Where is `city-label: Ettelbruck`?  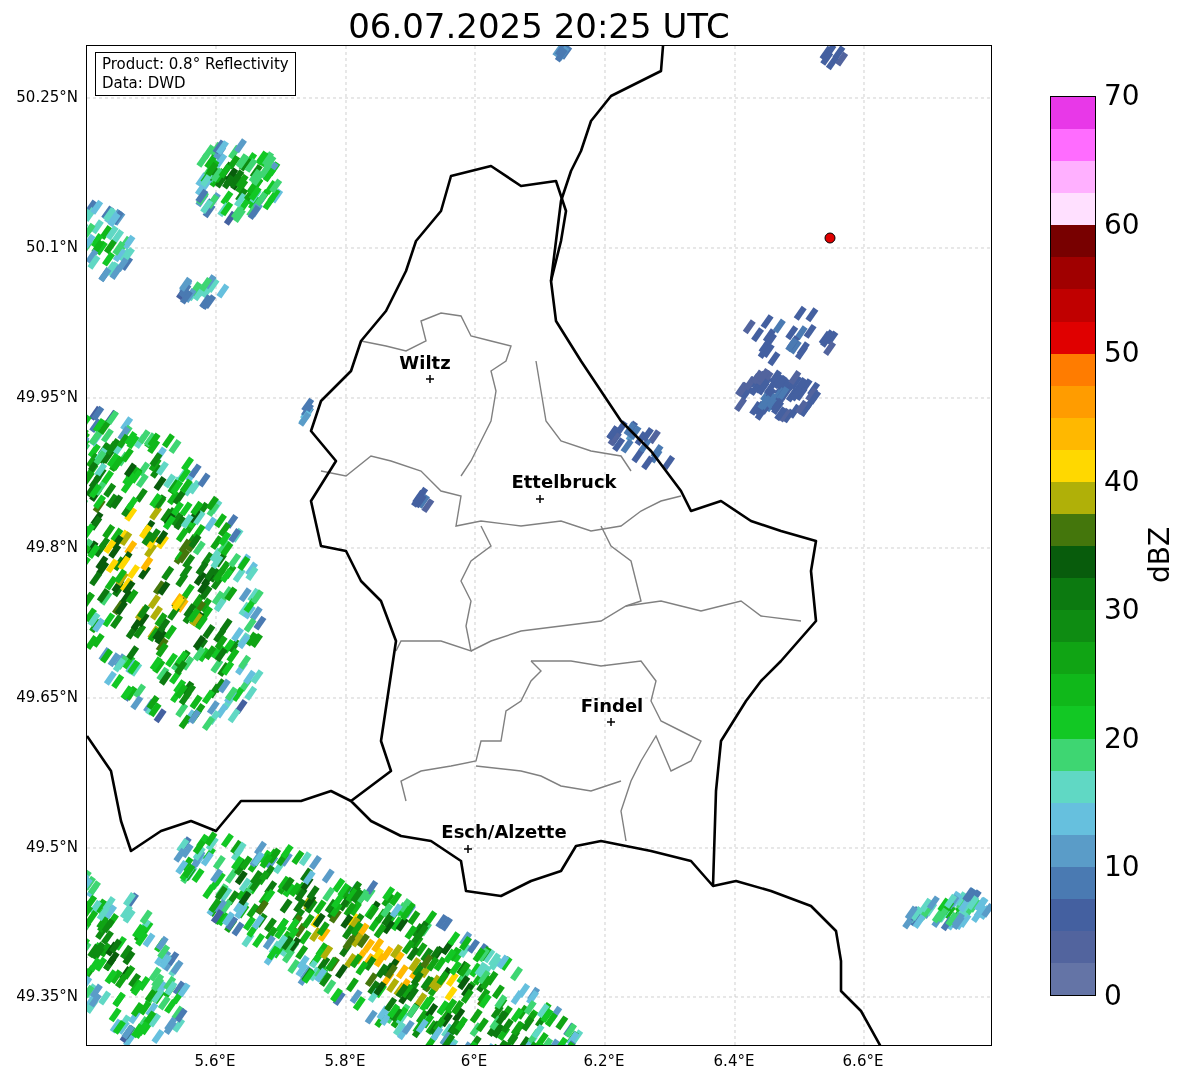
city-label: Ettelbruck is located at coordinates (564, 482).